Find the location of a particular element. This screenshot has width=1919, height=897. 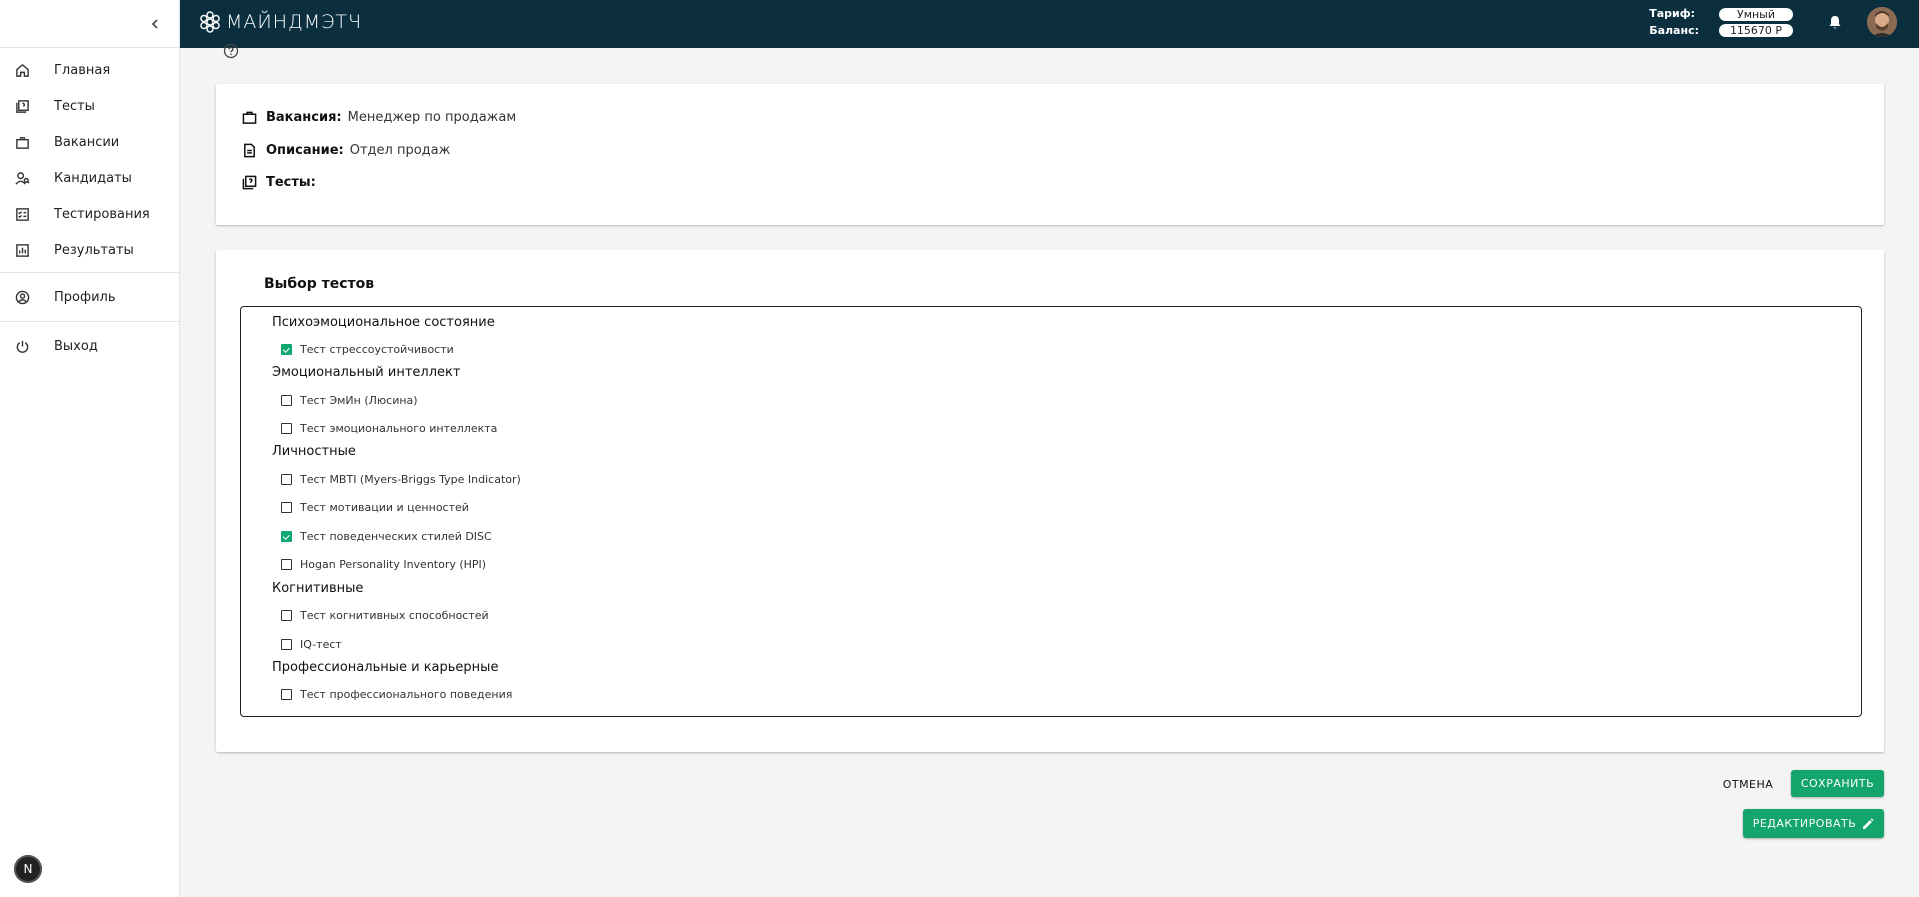

balance-value: 115670 Р is located at coordinates (1756, 30).